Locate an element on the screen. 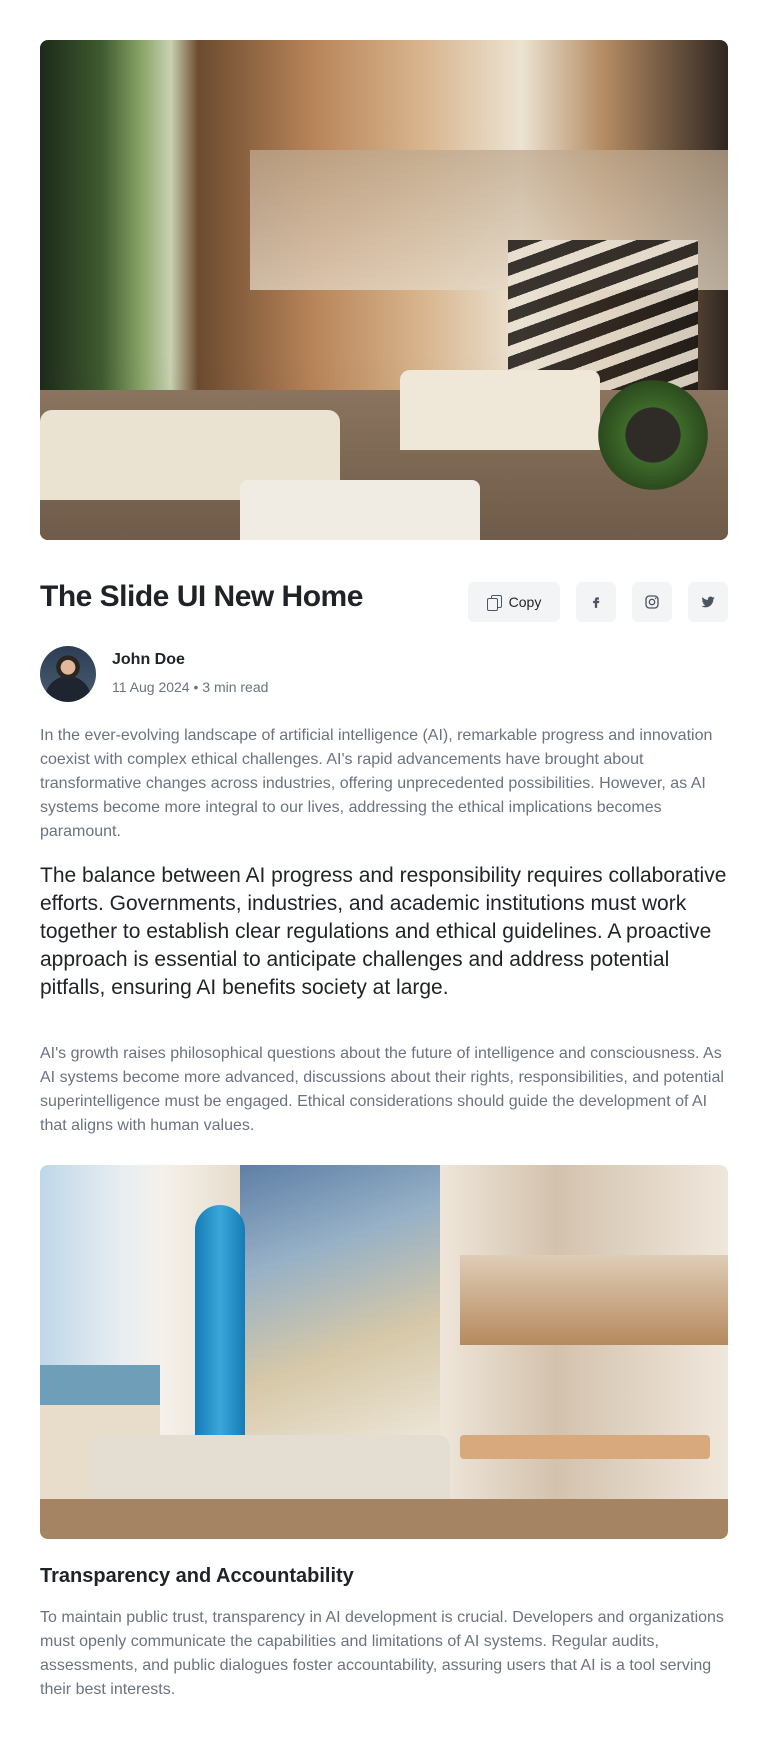  image-dining-table is located at coordinates (585, 1447).